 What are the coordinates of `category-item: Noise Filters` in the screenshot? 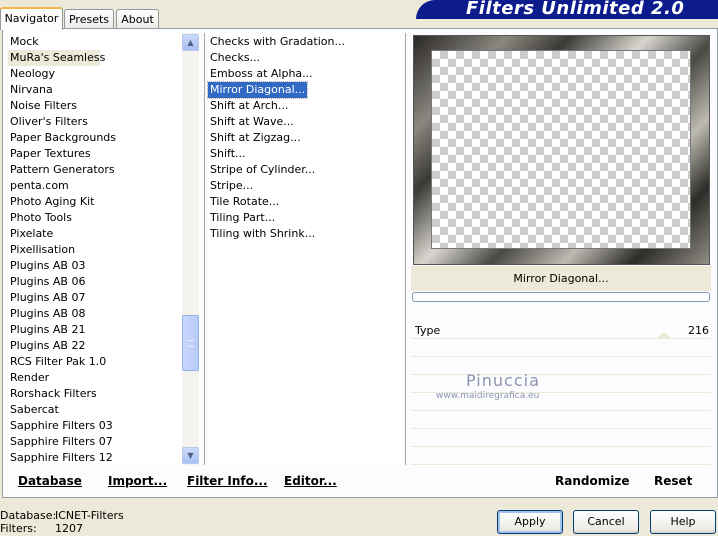 It's located at (42, 106).